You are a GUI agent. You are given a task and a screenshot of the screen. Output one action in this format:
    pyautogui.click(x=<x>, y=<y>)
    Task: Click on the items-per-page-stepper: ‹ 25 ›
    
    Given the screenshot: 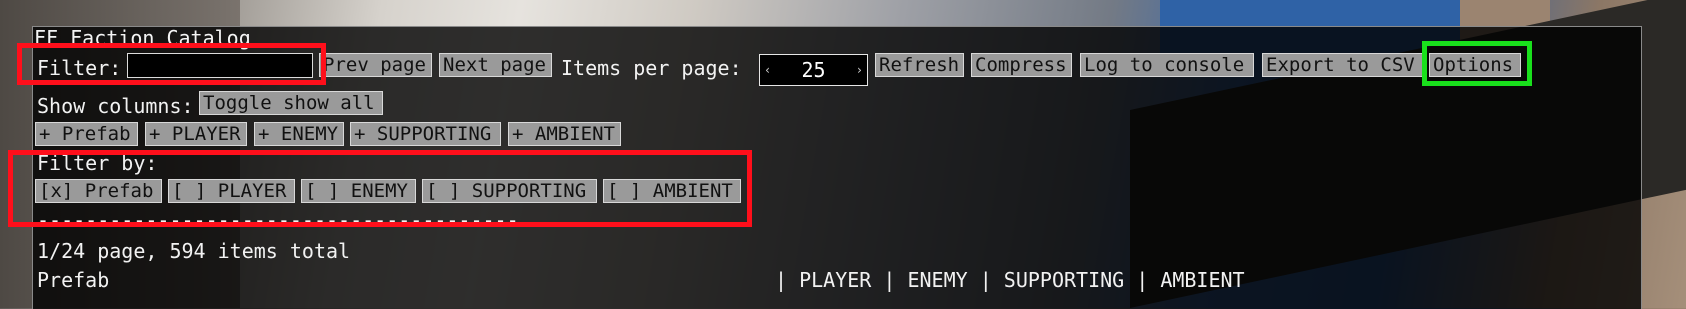 What is the action you would take?
    pyautogui.click(x=813, y=70)
    